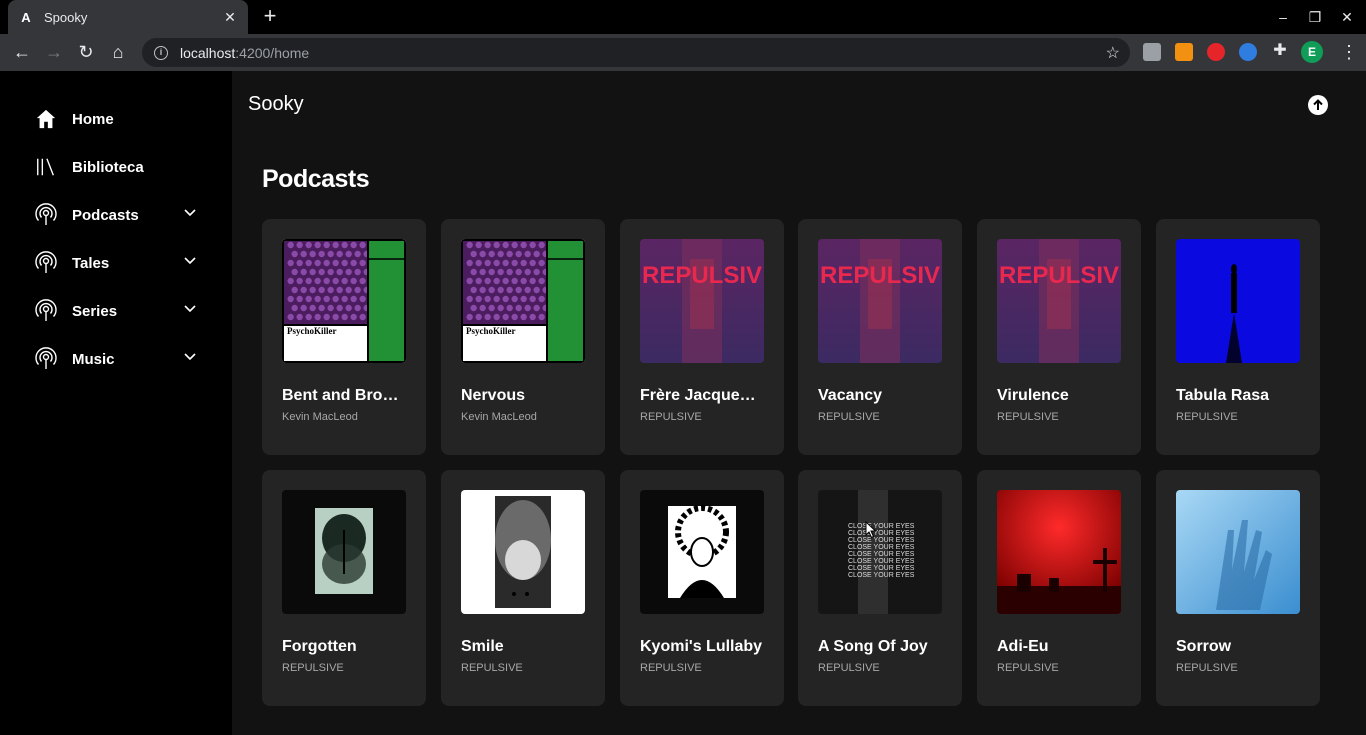  Describe the element at coordinates (161, 52) in the screenshot. I see `site-info-icon: i` at that location.